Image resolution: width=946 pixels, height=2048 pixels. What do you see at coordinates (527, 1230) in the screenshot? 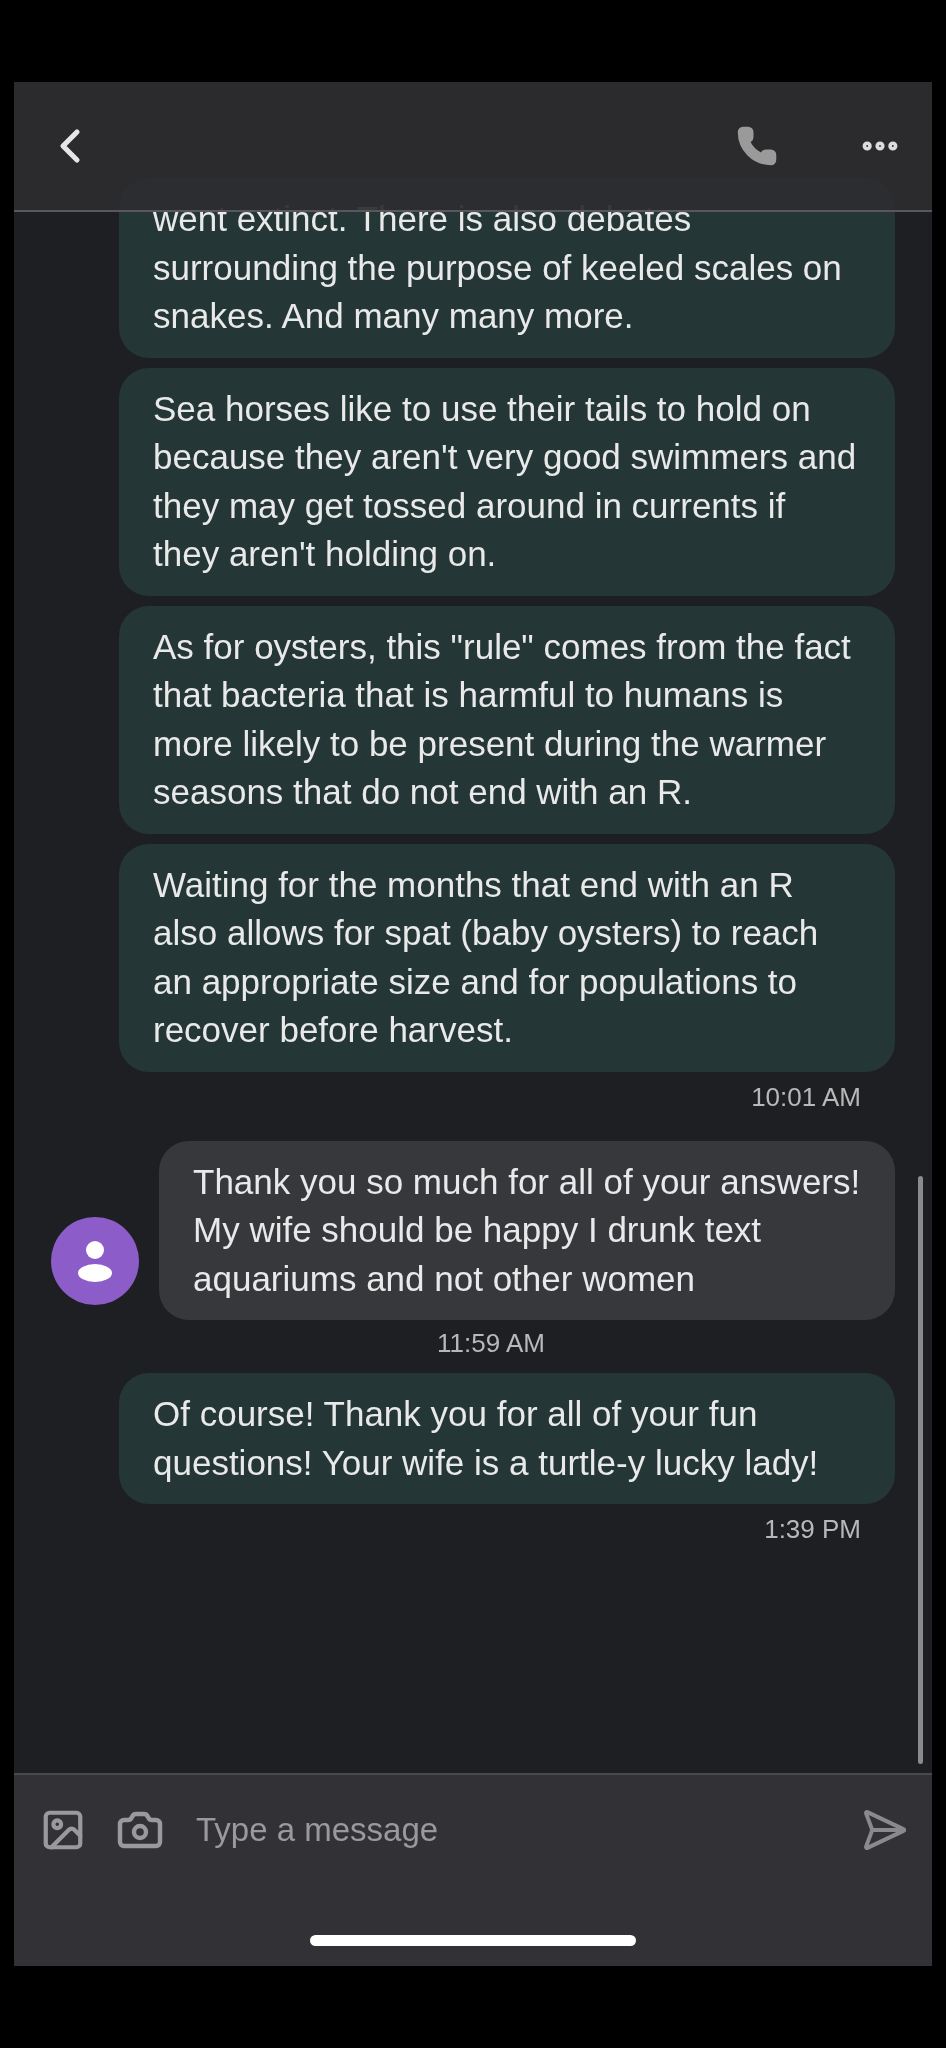
I see `message-bubble: Thank you so much for all of your answers! My wife should be happy I drunk text aquariums and not other women` at bounding box center [527, 1230].